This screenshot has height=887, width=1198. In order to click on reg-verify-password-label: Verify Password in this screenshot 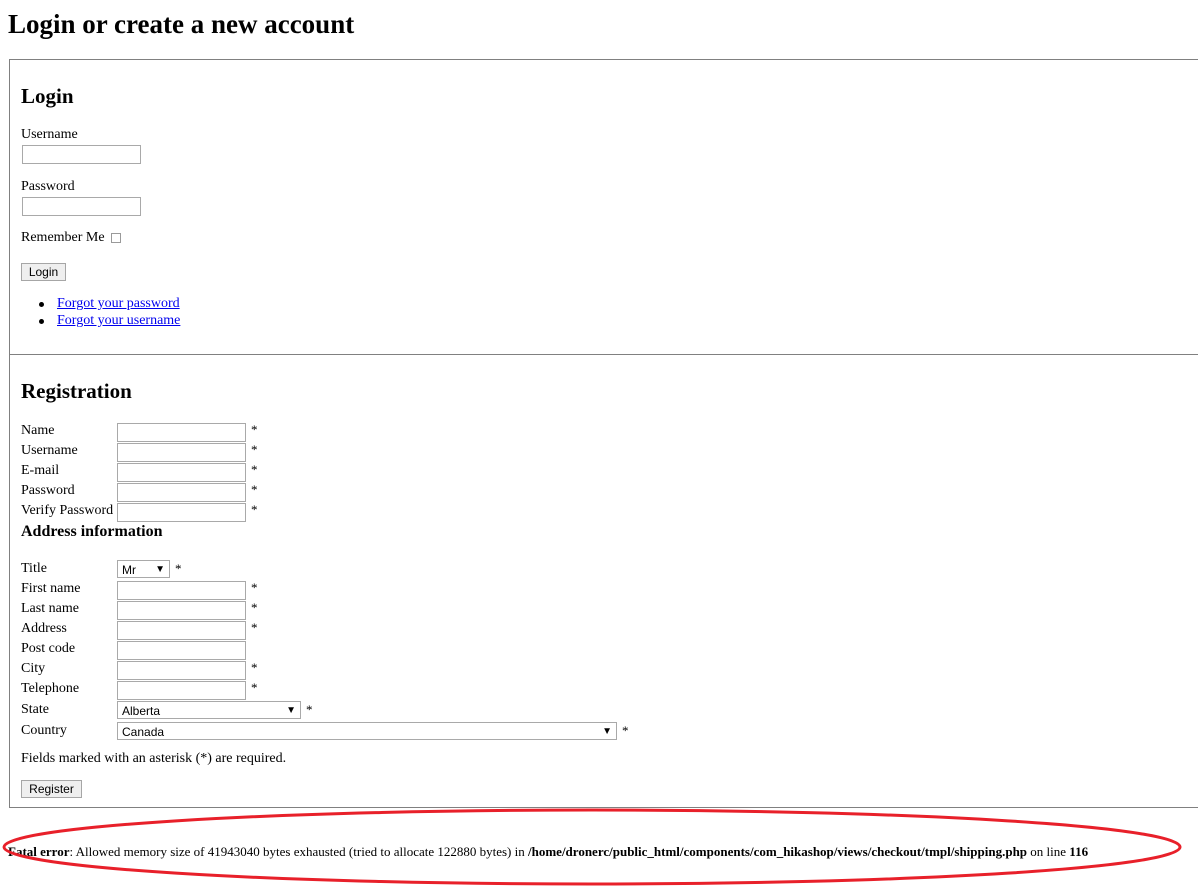, I will do `click(67, 510)`.